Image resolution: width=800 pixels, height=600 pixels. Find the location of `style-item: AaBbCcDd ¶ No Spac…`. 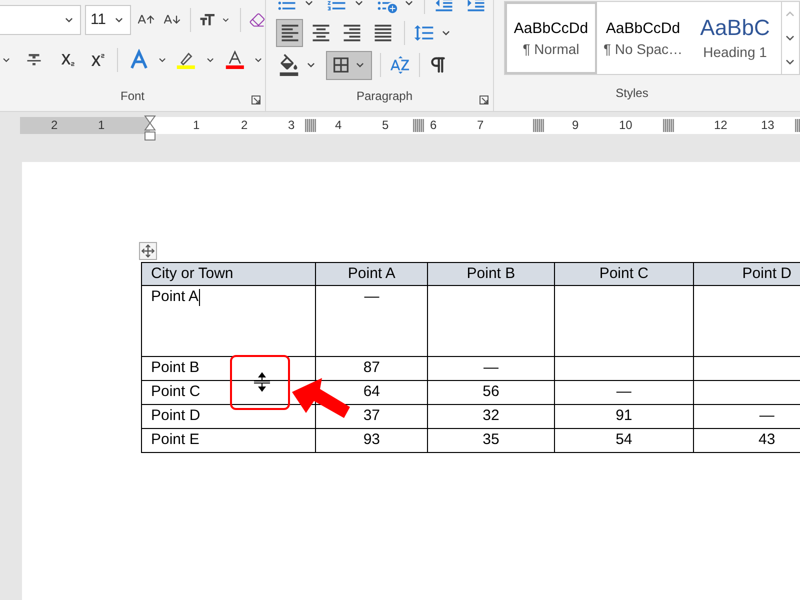

style-item: AaBbCcDd ¶ No Spac… is located at coordinates (643, 38).